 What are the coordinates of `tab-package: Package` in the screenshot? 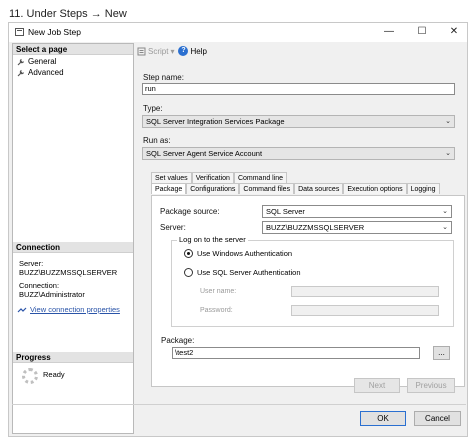 It's located at (169, 188).